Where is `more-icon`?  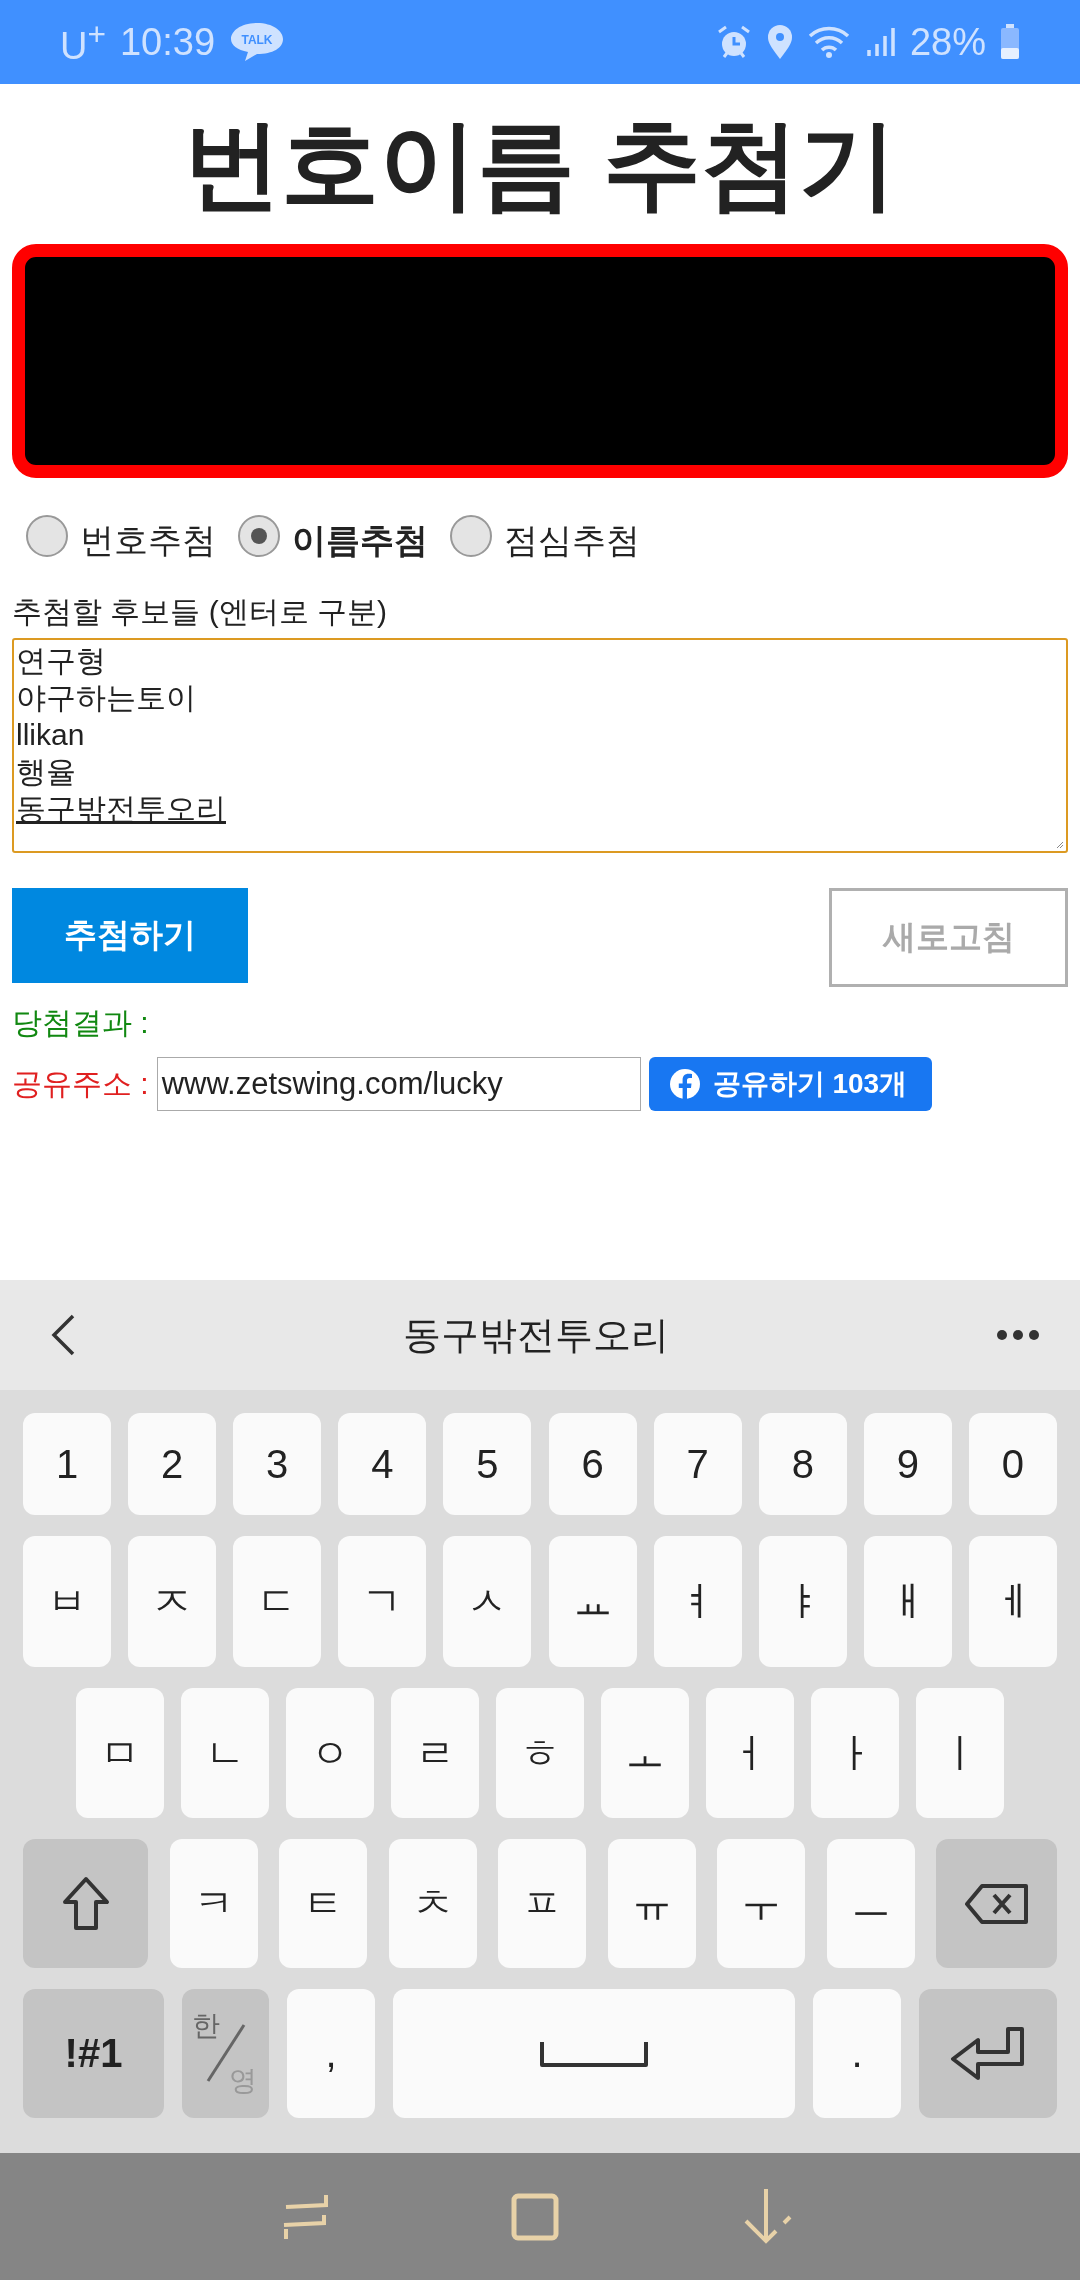 more-icon is located at coordinates (1018, 1335).